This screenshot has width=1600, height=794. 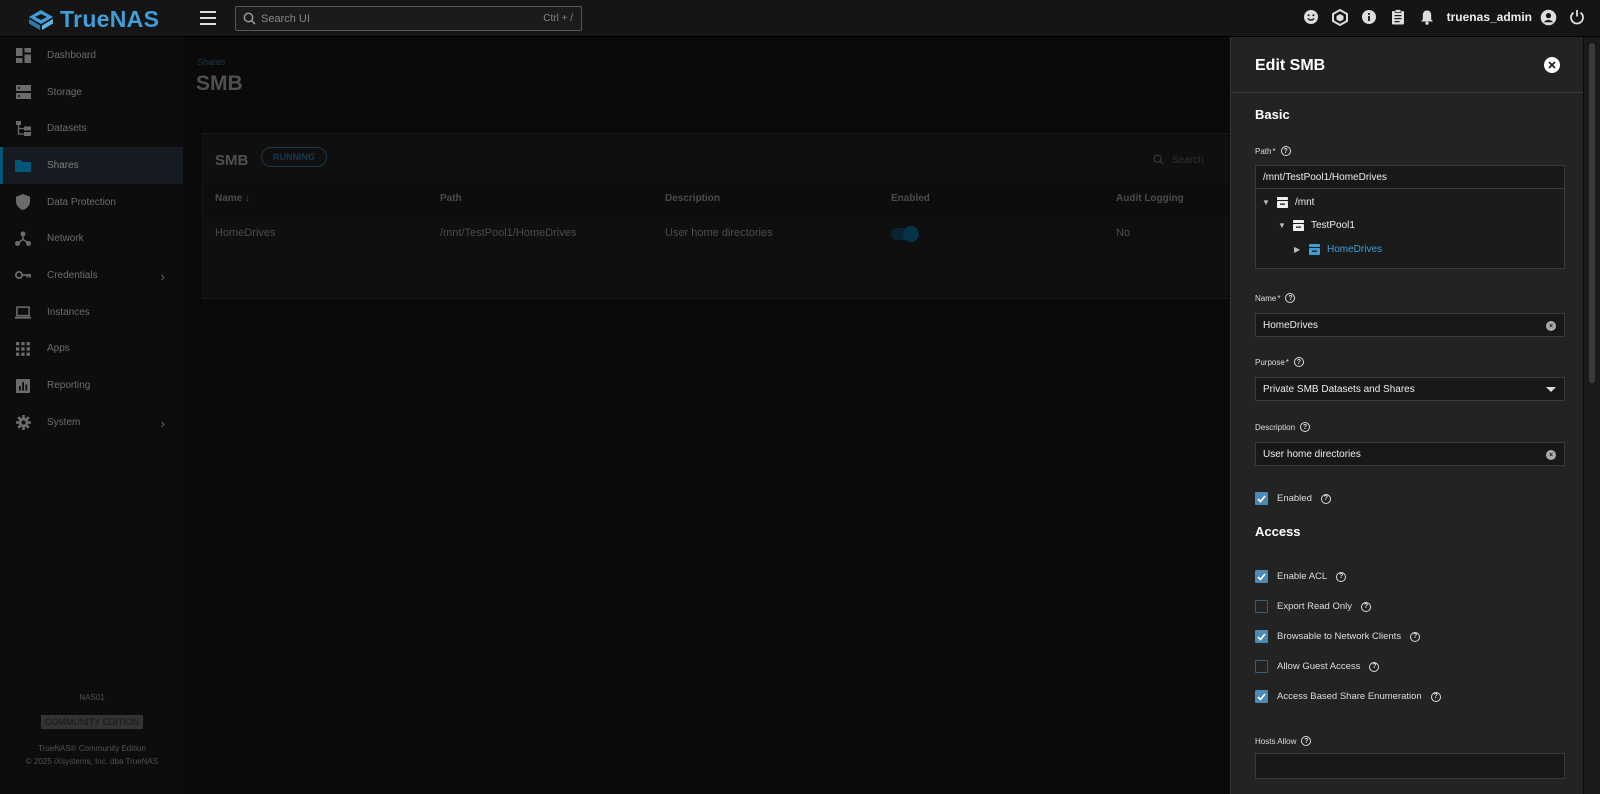 I want to click on card-search-input: Search, so click(x=1178, y=160).